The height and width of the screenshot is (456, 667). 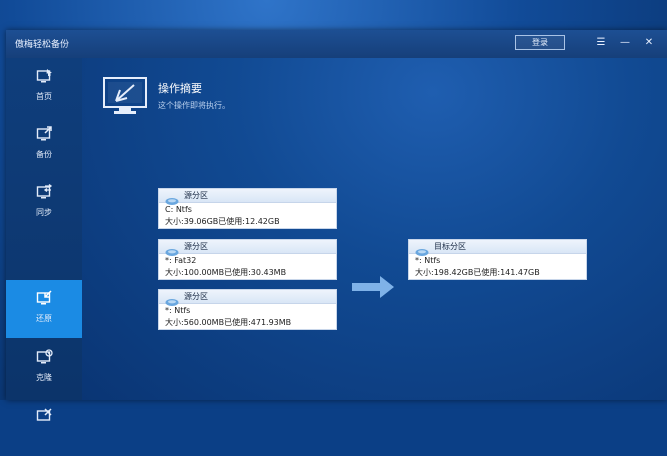 I want to click on summary-subtitle: 这个操作即将执行。, so click(x=194, y=105).